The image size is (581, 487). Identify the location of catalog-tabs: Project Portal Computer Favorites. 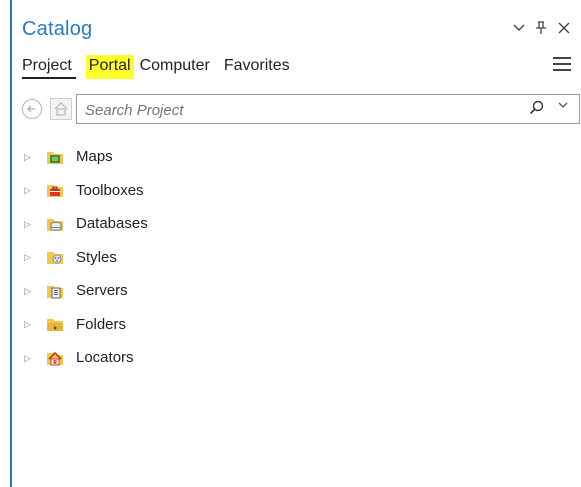
(163, 67).